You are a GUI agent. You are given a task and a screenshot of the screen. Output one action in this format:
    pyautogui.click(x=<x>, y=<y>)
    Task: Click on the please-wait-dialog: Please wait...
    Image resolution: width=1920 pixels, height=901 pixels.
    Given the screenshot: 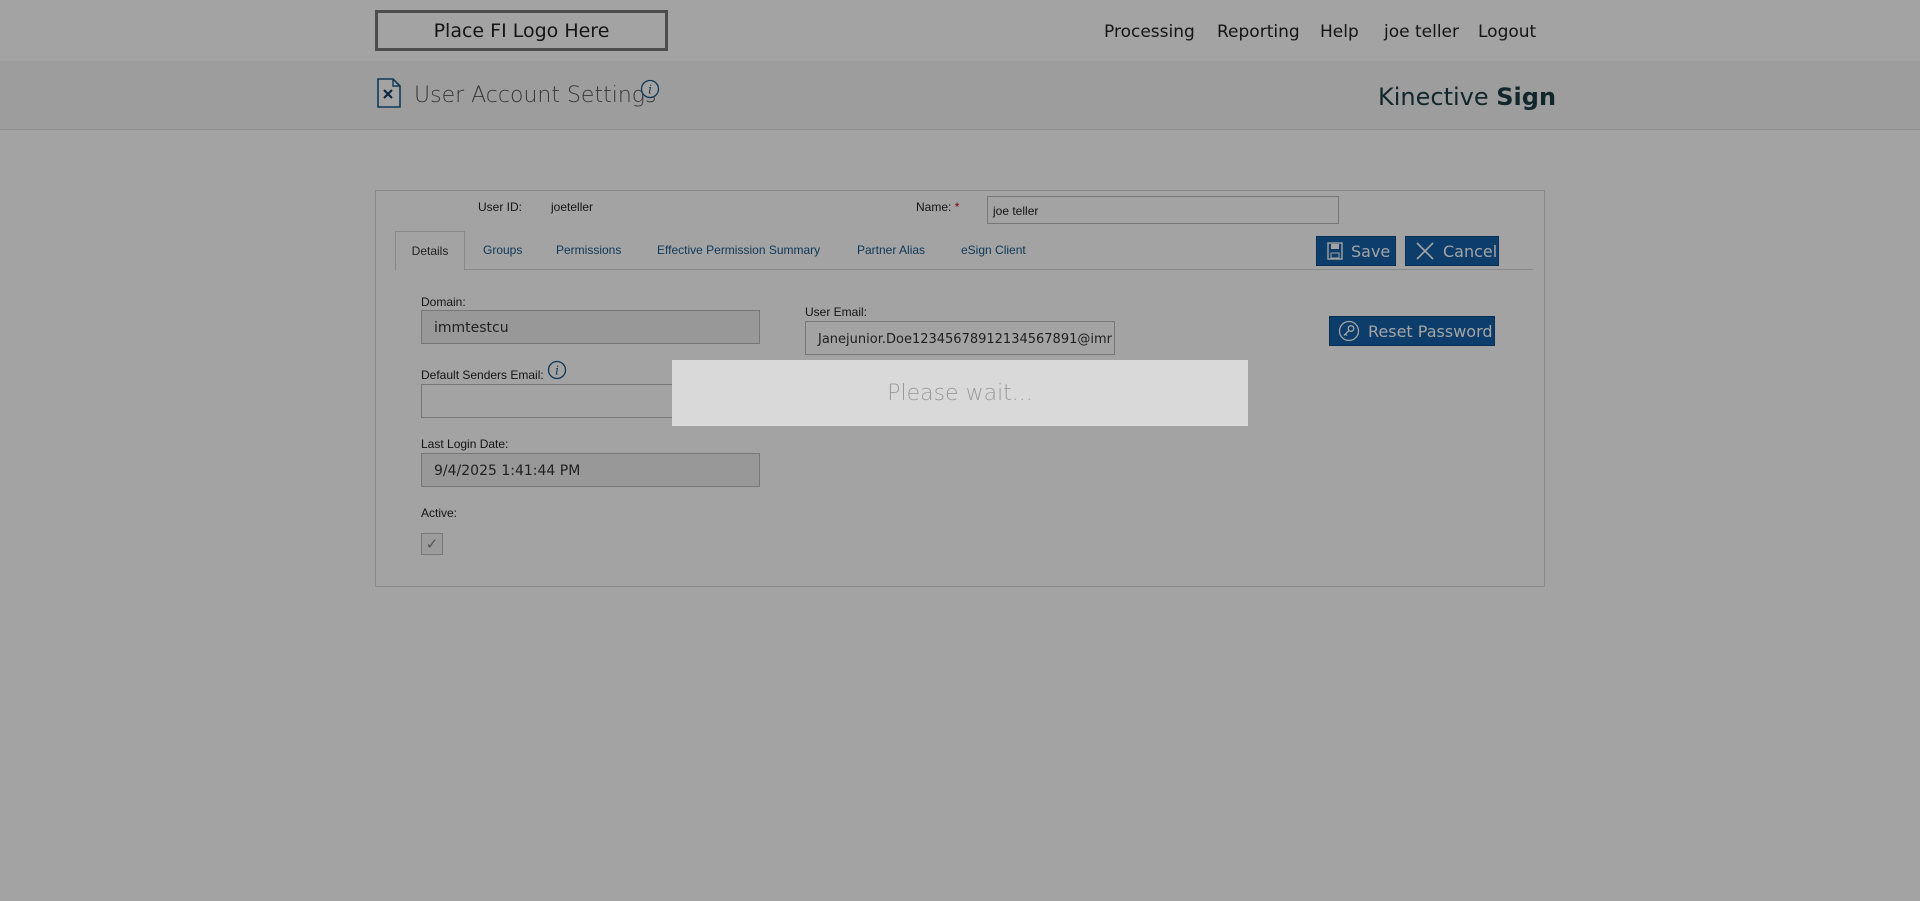 What is the action you would take?
    pyautogui.click(x=960, y=393)
    